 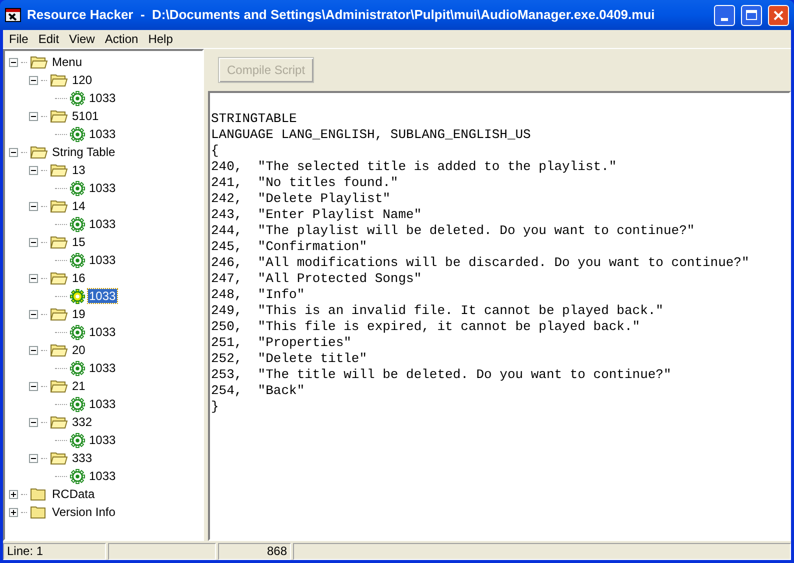 What do you see at coordinates (258, 391) in the screenshot?
I see `code-line: 254, "Back"` at bounding box center [258, 391].